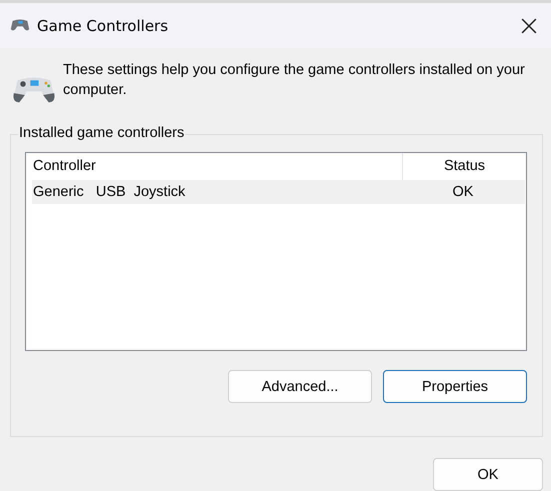 Image resolution: width=551 pixels, height=491 pixels. What do you see at coordinates (20, 25) in the screenshot?
I see `gamepad-icon` at bounding box center [20, 25].